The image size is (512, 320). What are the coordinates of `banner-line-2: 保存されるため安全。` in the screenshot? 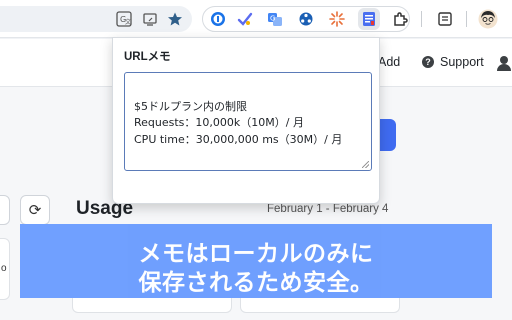 It's located at (256, 283).